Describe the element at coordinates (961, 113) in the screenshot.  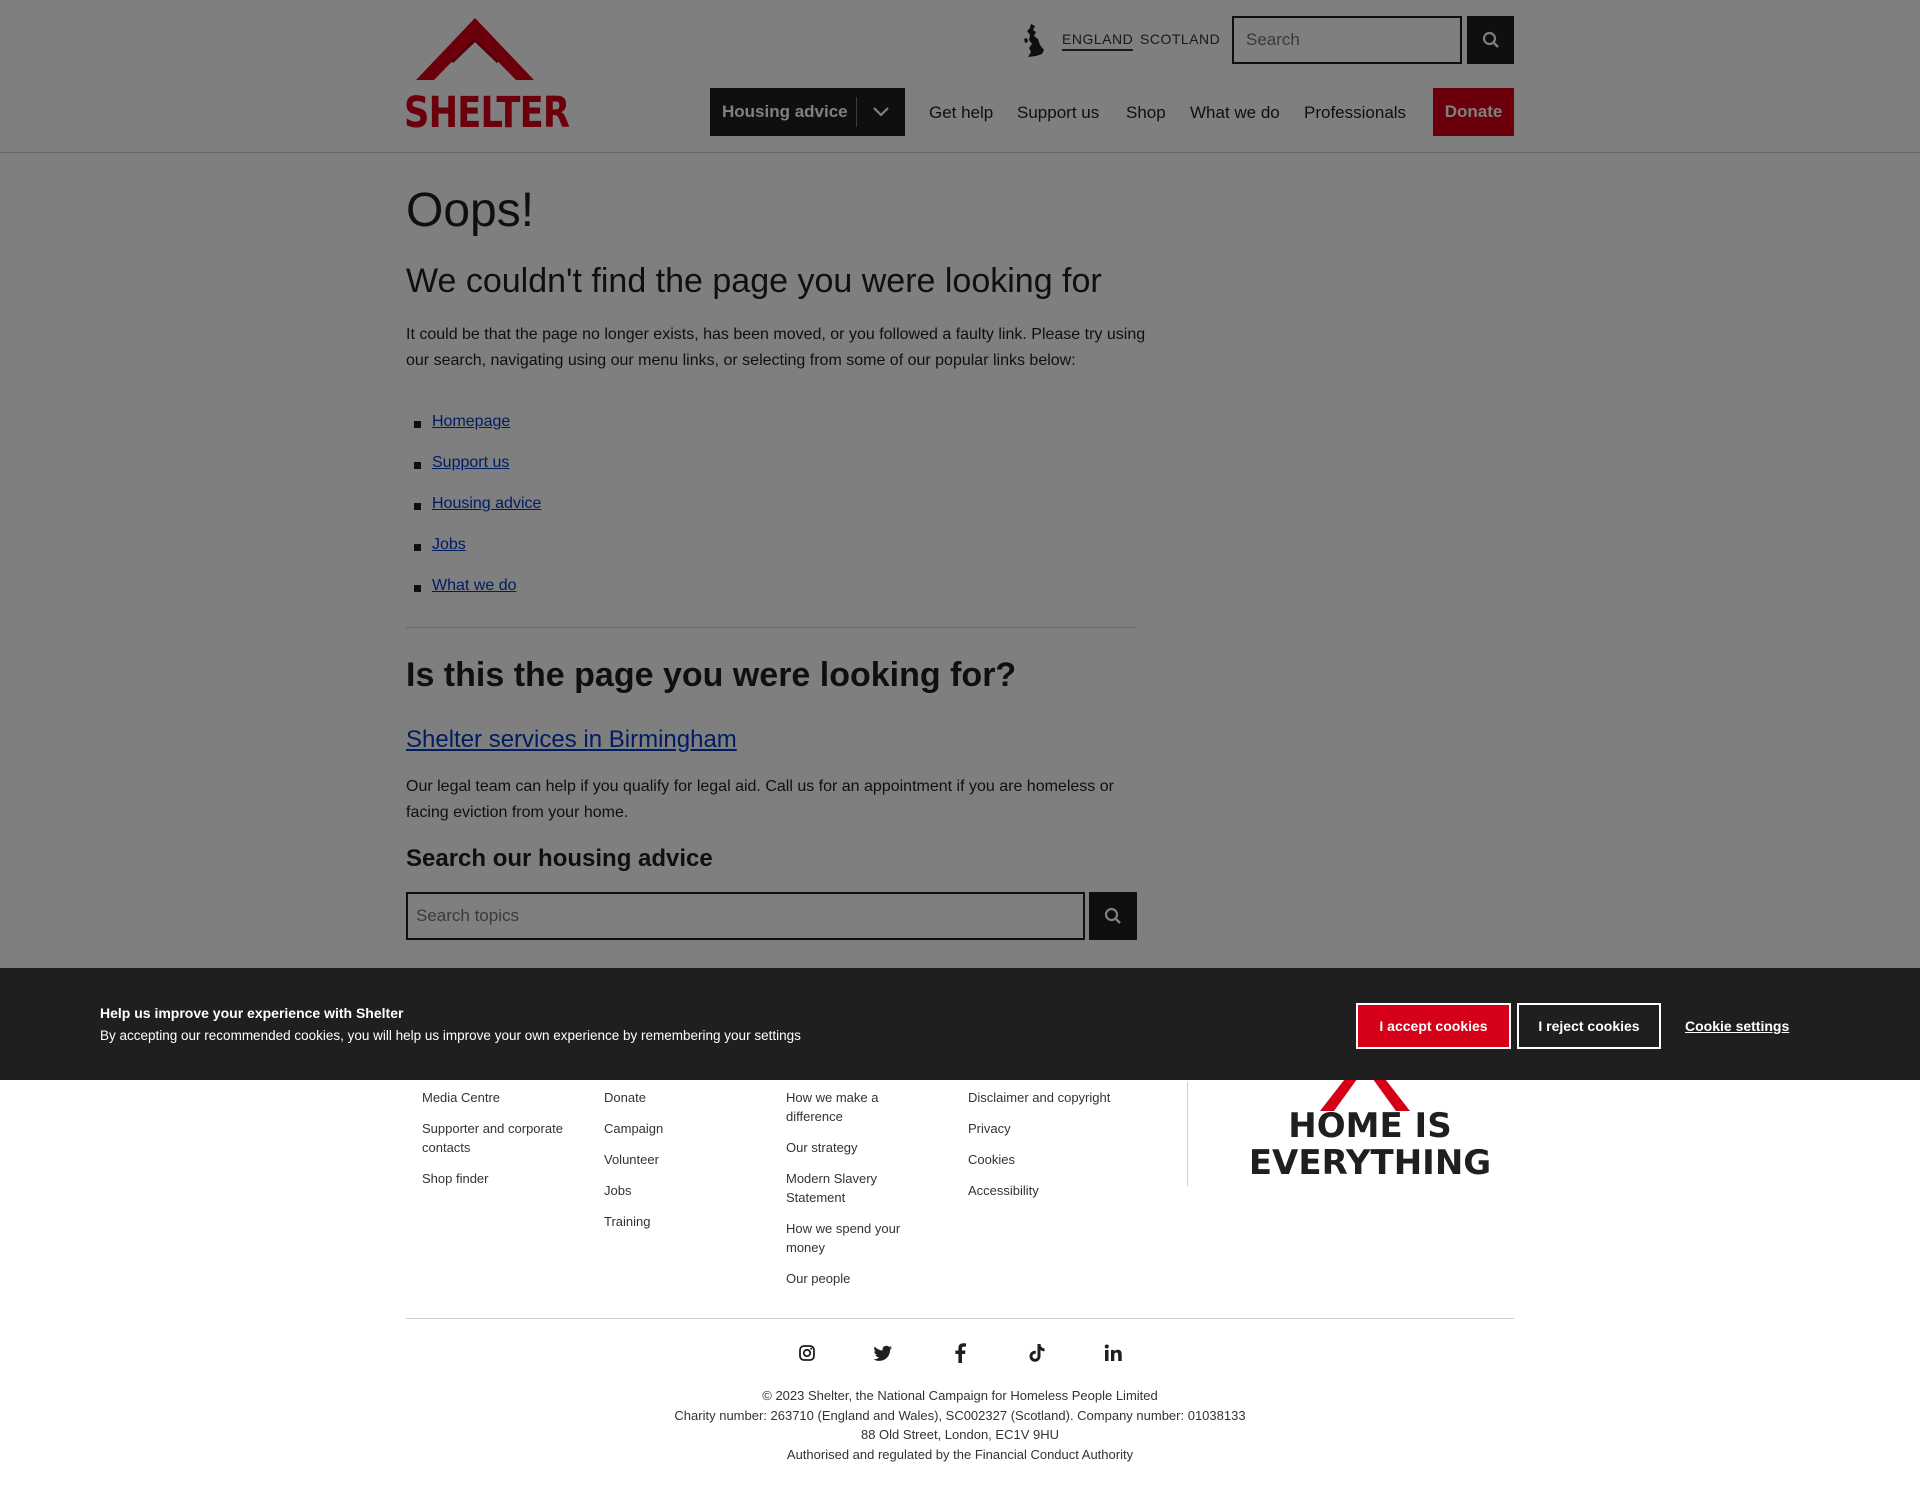
I see `nav-get-help: Get help` at that location.